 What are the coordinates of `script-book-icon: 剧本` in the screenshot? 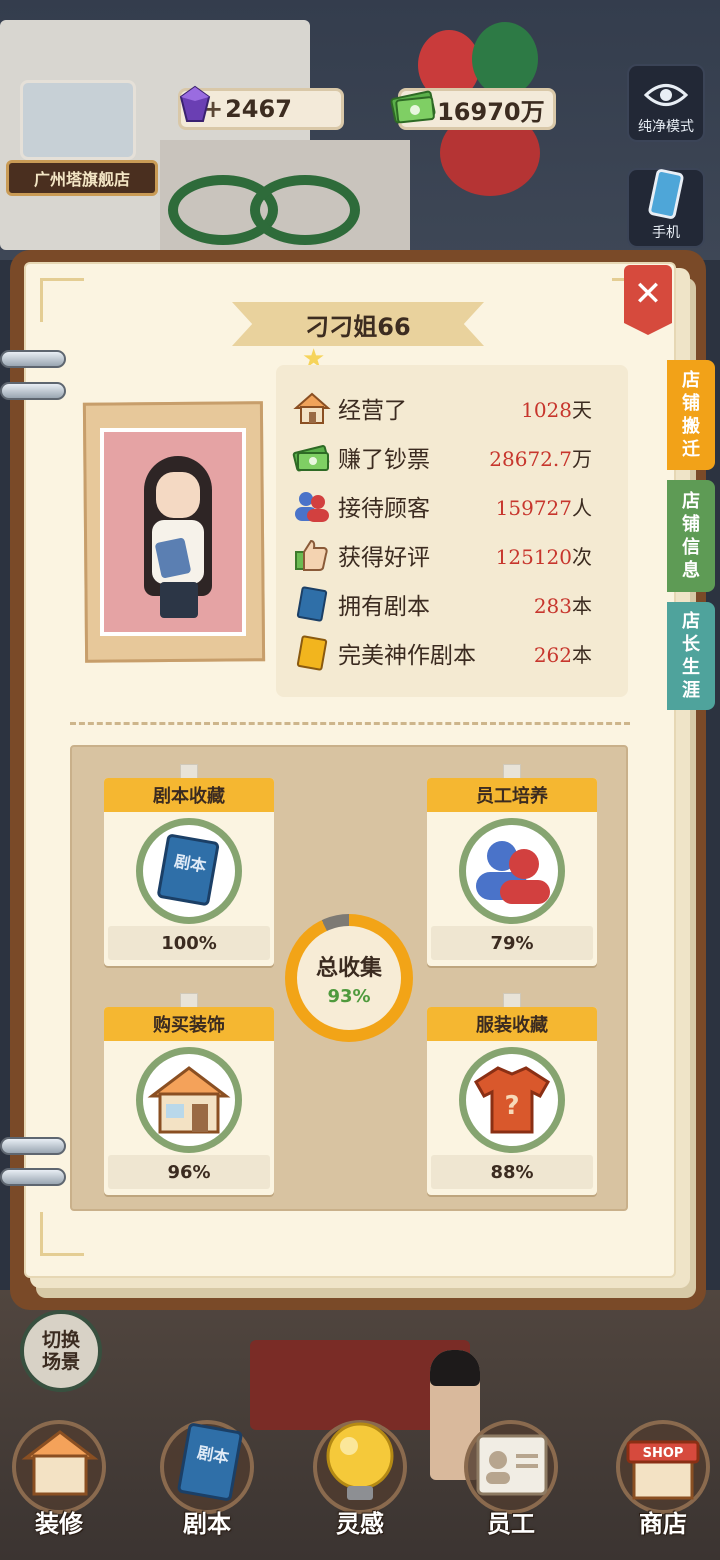 It's located at (188, 870).